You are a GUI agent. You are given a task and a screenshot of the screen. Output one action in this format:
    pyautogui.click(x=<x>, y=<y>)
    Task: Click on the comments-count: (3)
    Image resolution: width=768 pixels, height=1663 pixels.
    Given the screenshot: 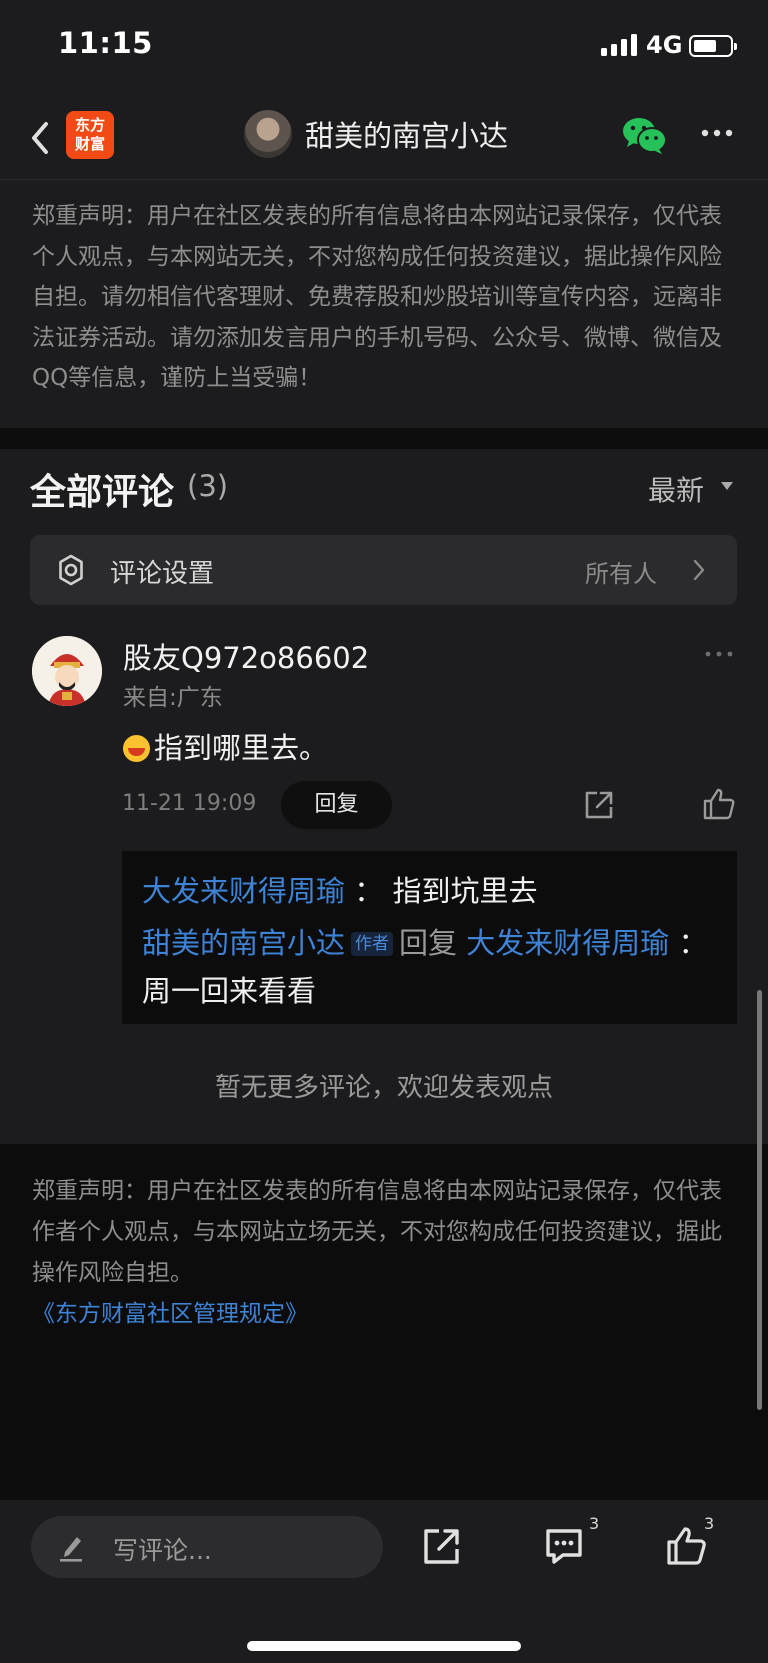 What is the action you would take?
    pyautogui.click(x=208, y=486)
    